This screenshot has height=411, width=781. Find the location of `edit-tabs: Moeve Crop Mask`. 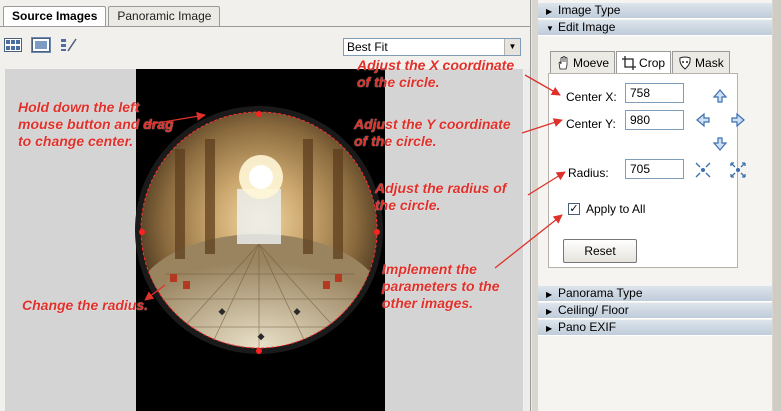

edit-tabs: Moeve Crop Mask is located at coordinates (640, 62).